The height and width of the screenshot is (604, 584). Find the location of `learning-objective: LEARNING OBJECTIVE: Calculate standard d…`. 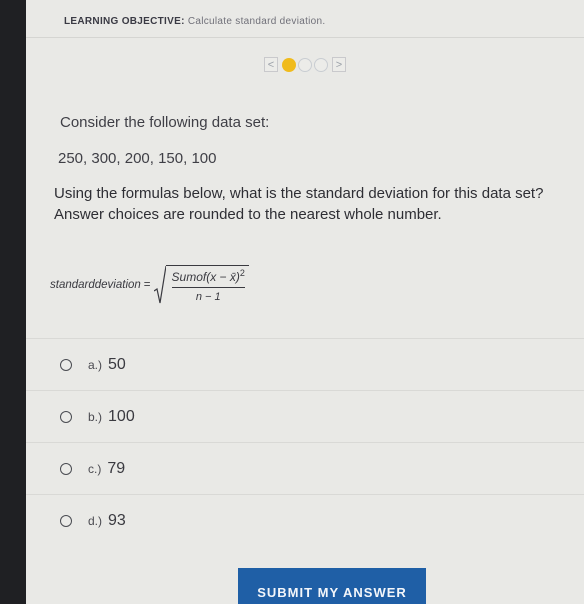

learning-objective: LEARNING OBJECTIVE: Calculate standard d… is located at coordinates (194, 21).